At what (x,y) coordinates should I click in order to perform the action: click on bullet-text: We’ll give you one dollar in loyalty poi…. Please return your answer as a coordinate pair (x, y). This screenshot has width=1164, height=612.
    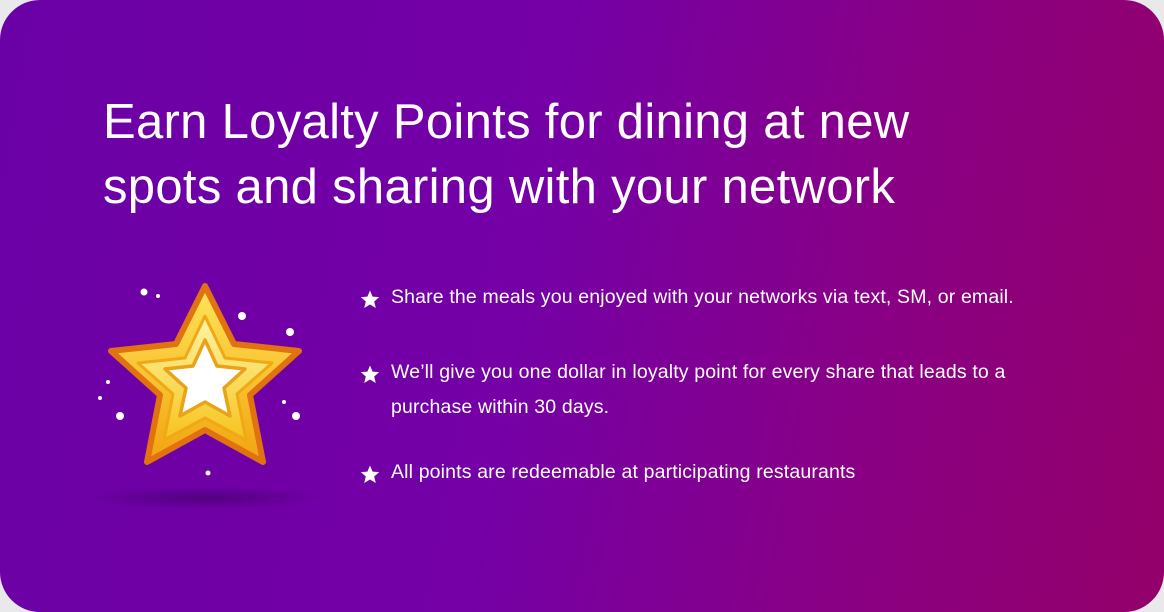
    Looking at the image, I should click on (698, 389).